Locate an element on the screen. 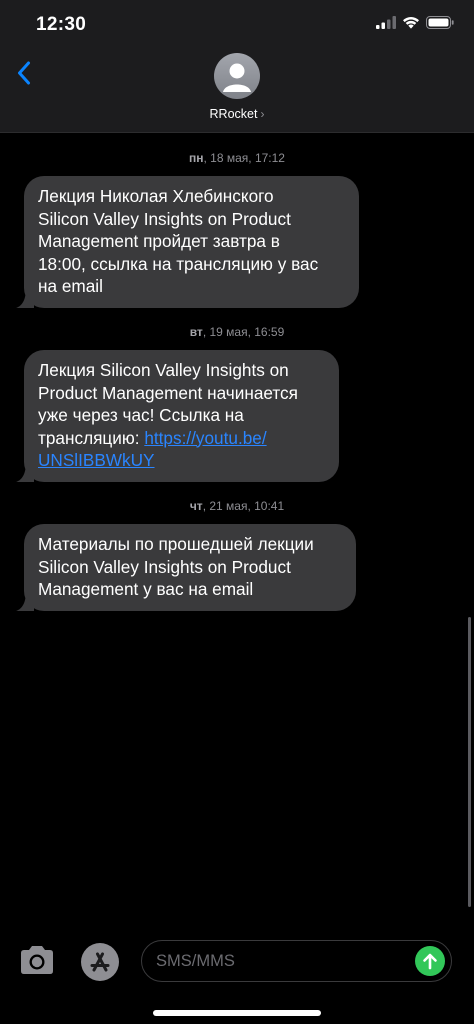  send-button is located at coordinates (430, 961).